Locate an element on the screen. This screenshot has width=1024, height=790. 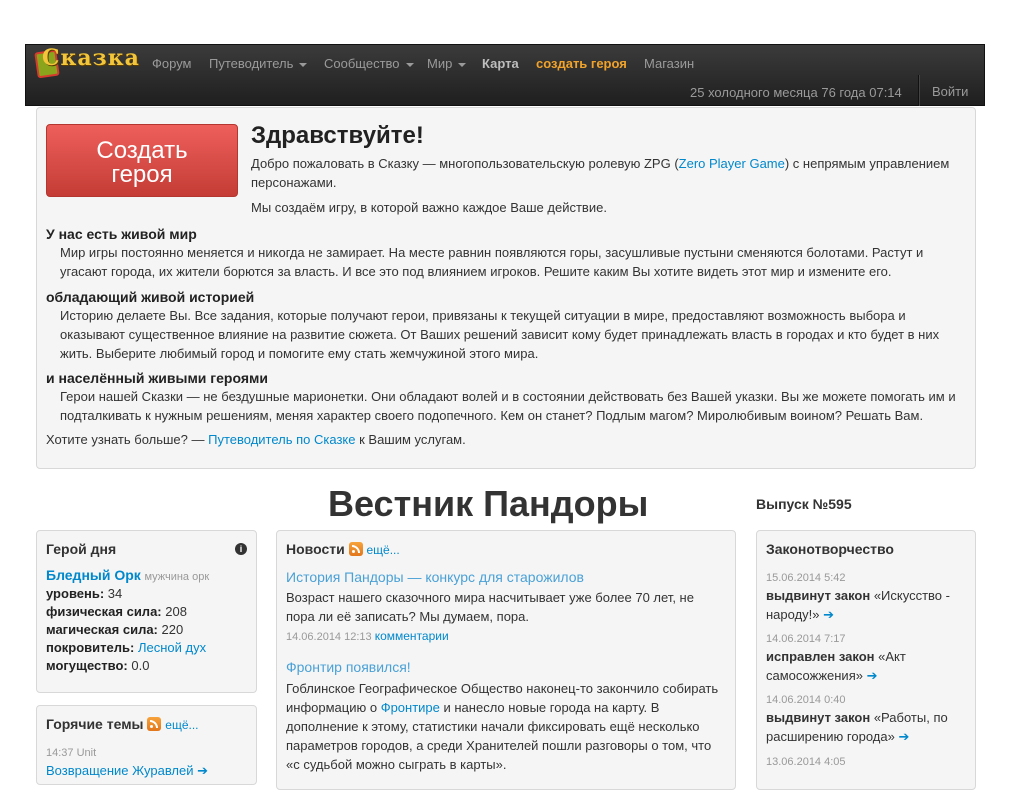
nav-create-hero: создать героя is located at coordinates (581, 64).